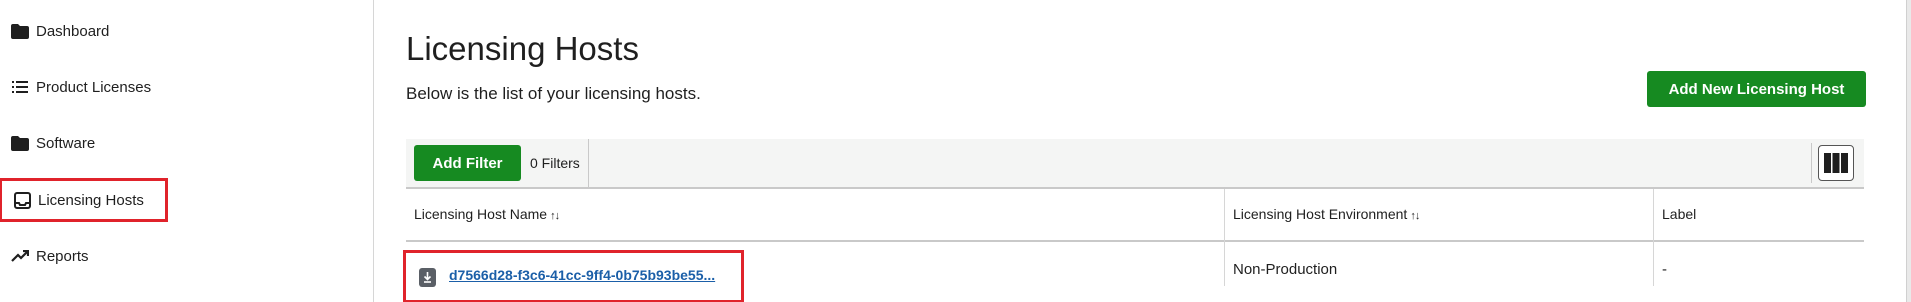 The width and height of the screenshot is (1911, 302). What do you see at coordinates (815, 214) in the screenshot?
I see `column-header-host-name: Licensing Host Name ↑↓` at bounding box center [815, 214].